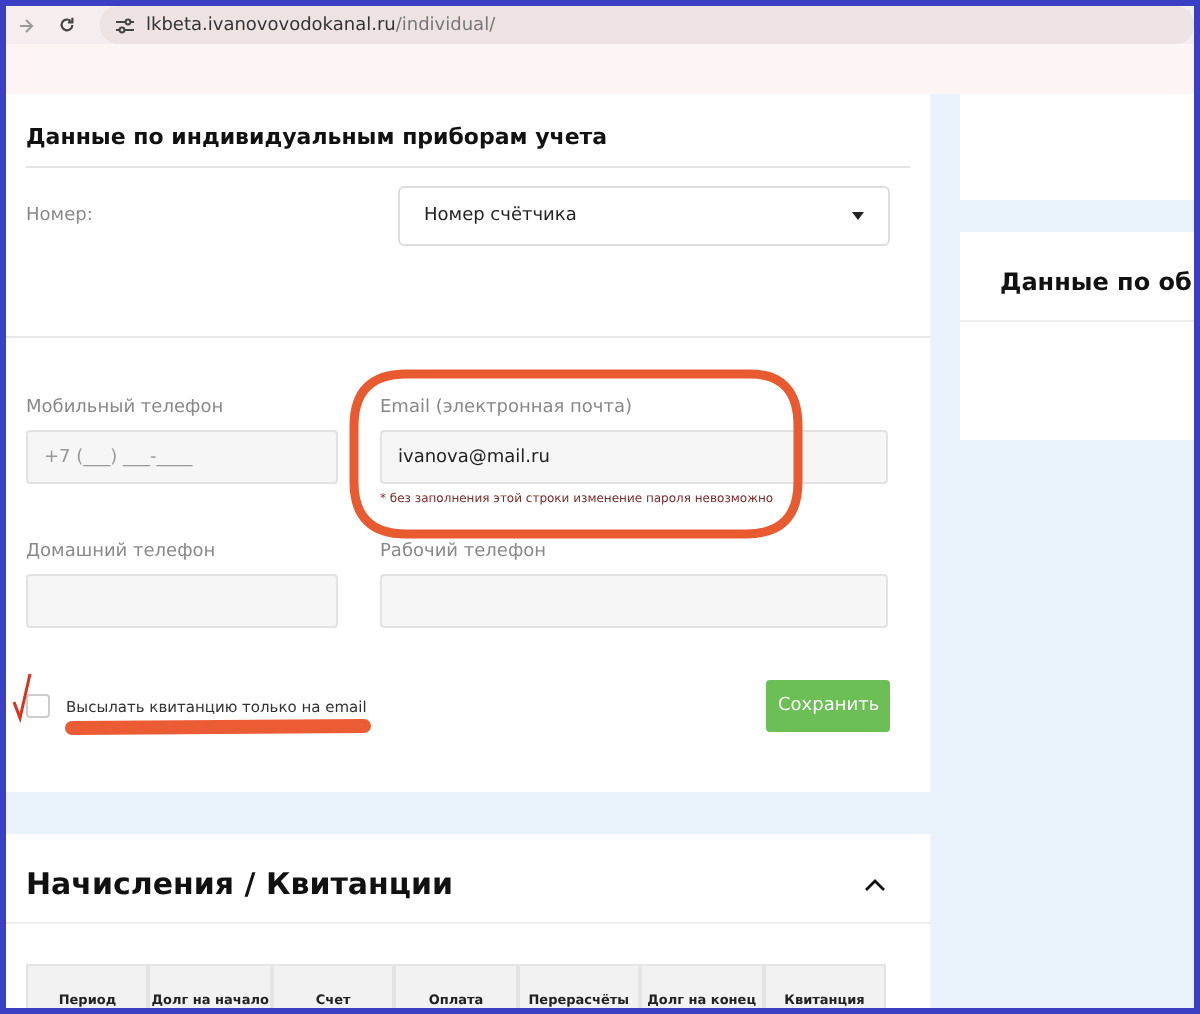 The image size is (1200, 1014). What do you see at coordinates (464, 552) in the screenshot?
I see `field-label: Рабочий телефон` at bounding box center [464, 552].